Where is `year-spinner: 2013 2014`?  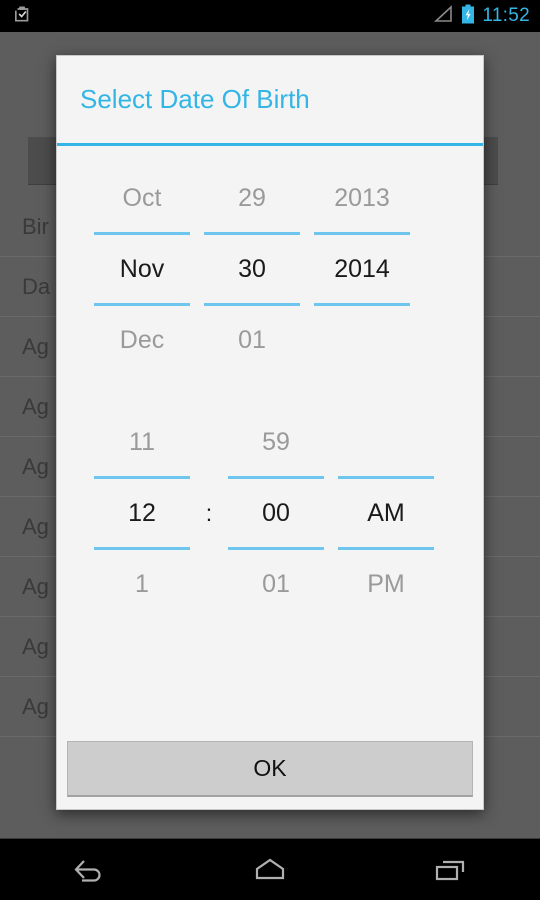 year-spinner: 2013 2014 is located at coordinates (362, 269).